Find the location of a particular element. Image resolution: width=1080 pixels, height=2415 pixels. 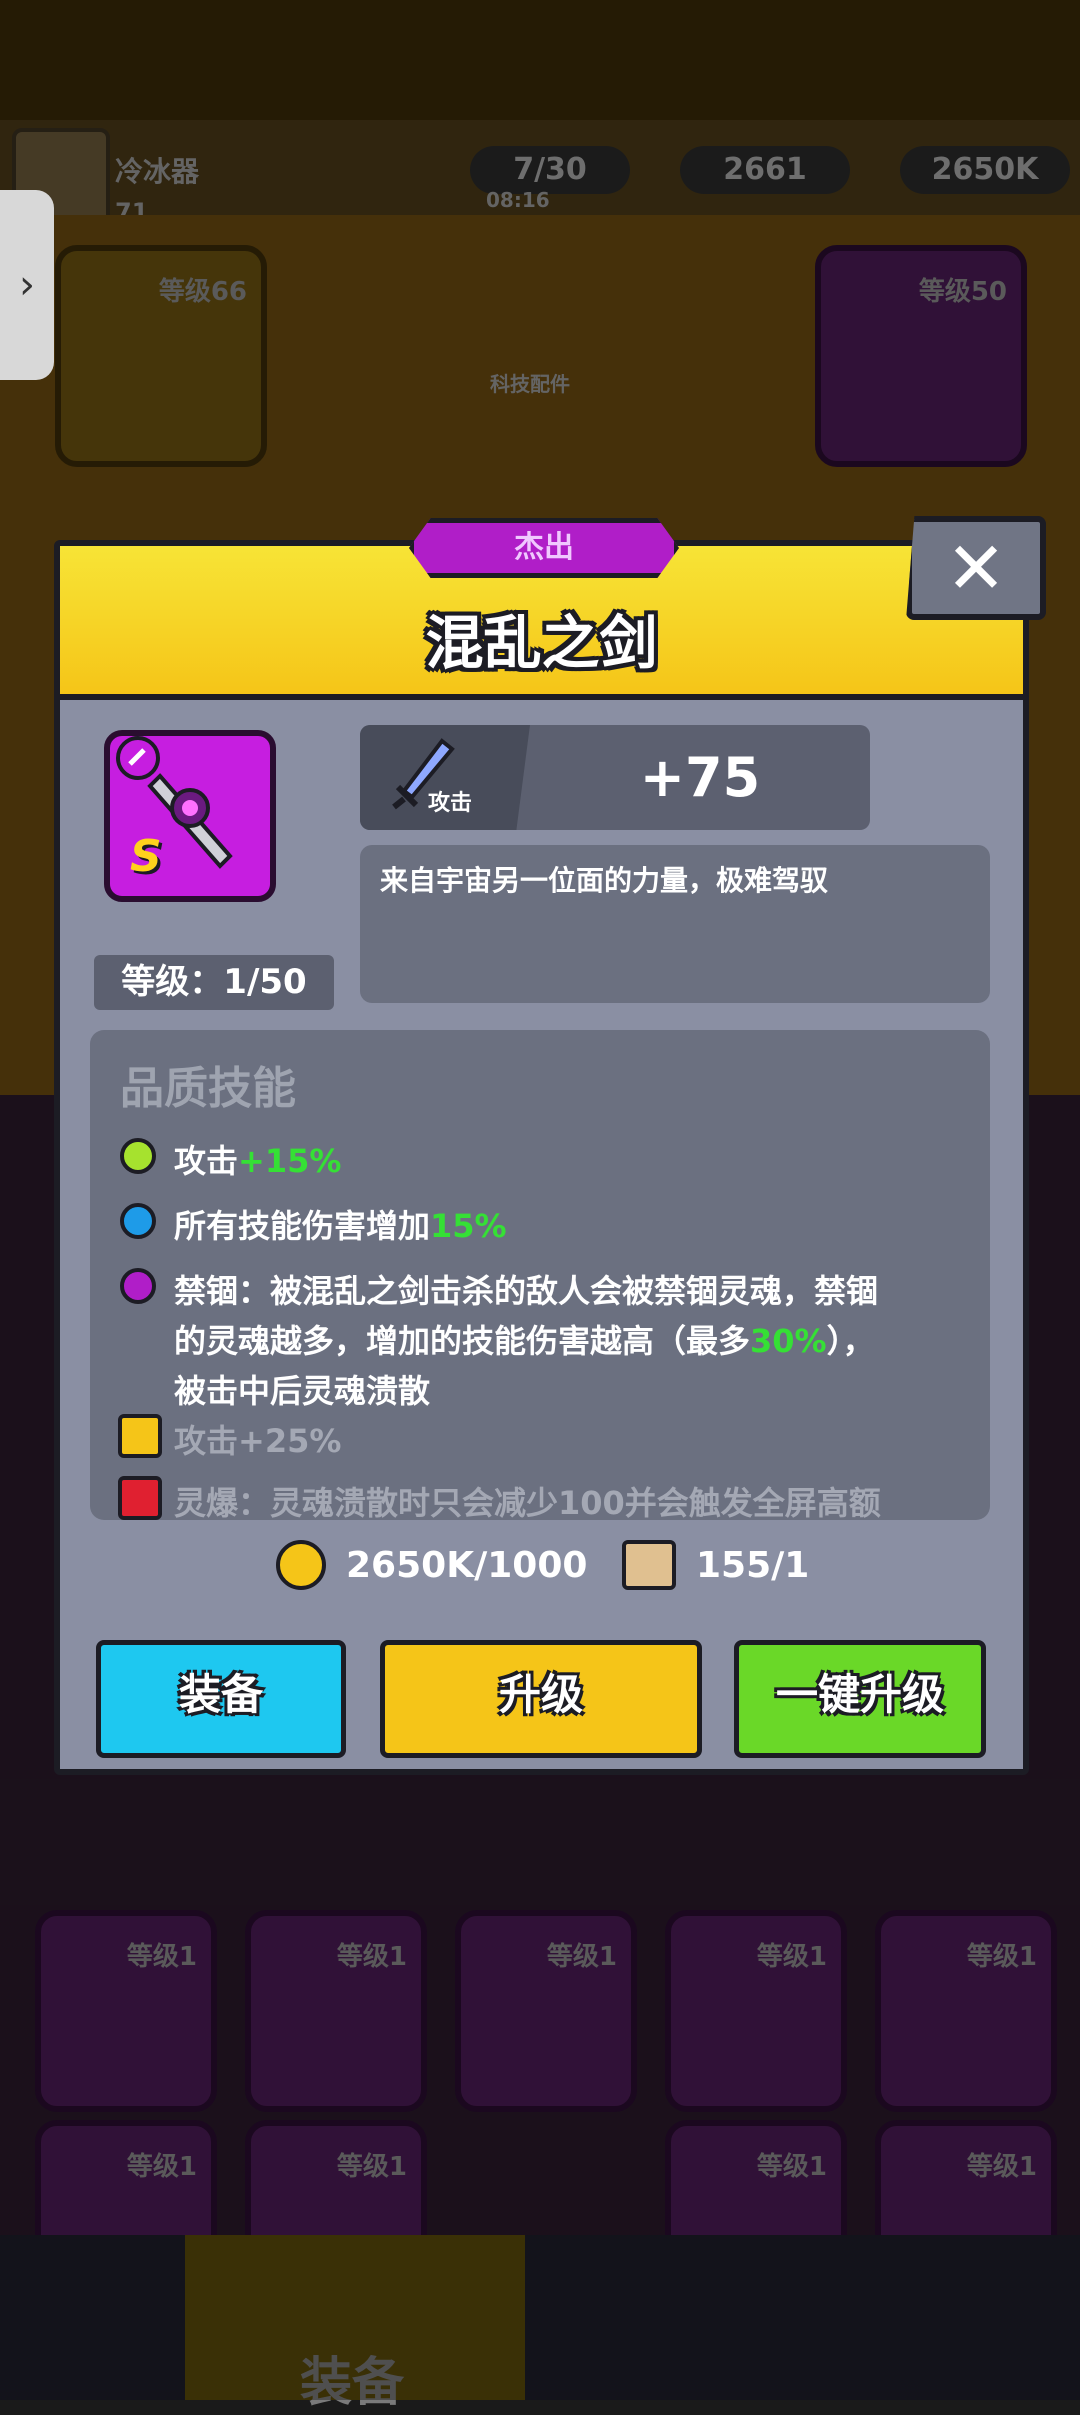

description-box: 来自宇宙另一位面的力量，极难驾驭 is located at coordinates (675, 924).